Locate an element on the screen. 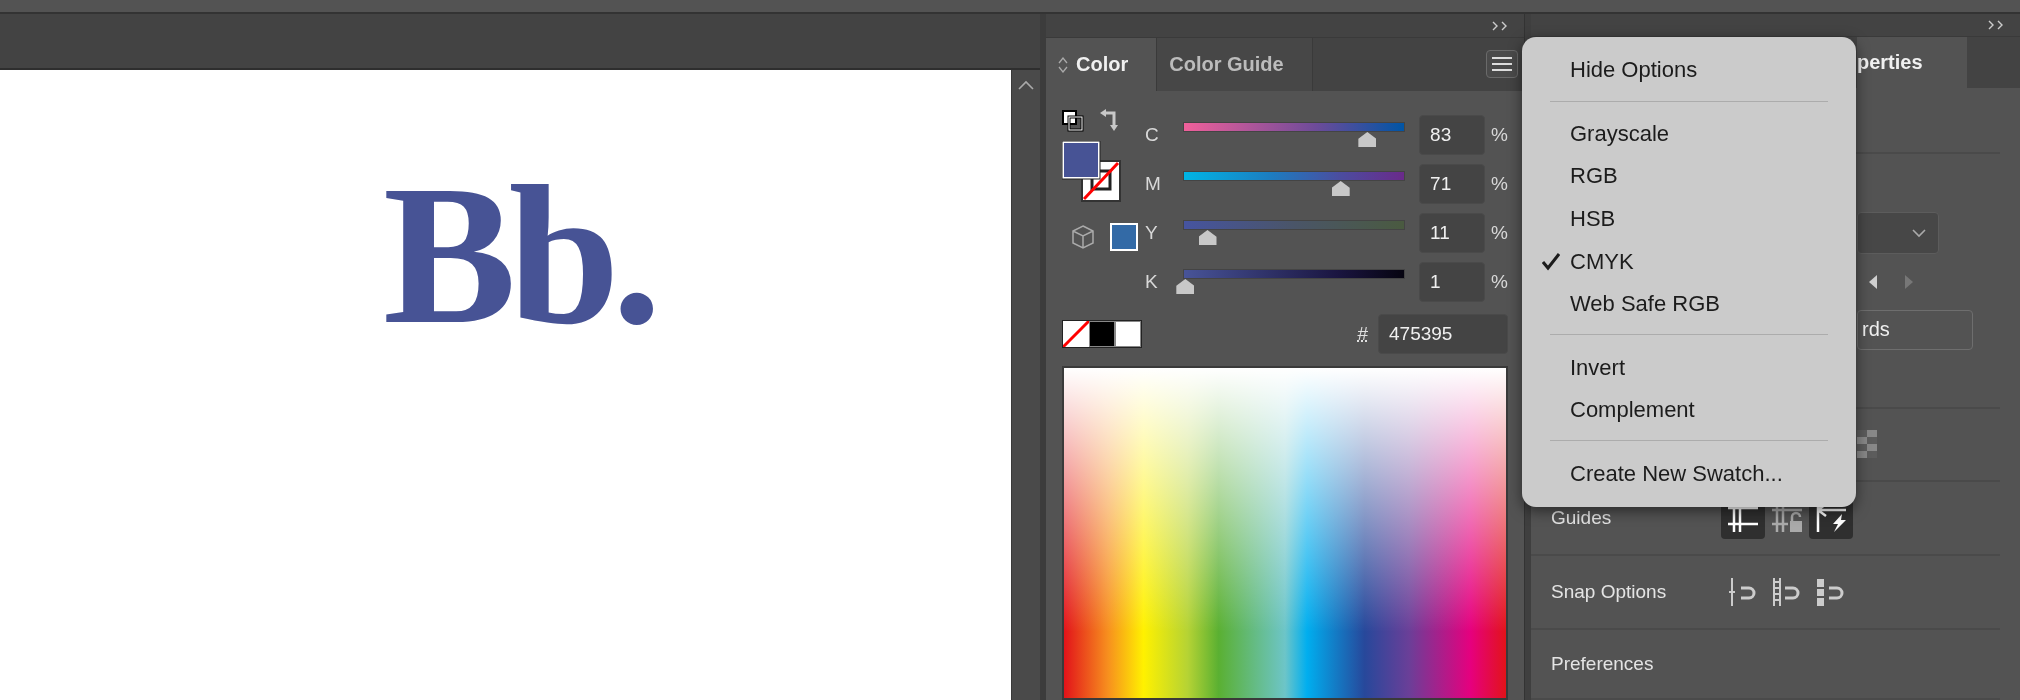 The height and width of the screenshot is (700, 2020). menu-button is located at coordinates (1502, 64).